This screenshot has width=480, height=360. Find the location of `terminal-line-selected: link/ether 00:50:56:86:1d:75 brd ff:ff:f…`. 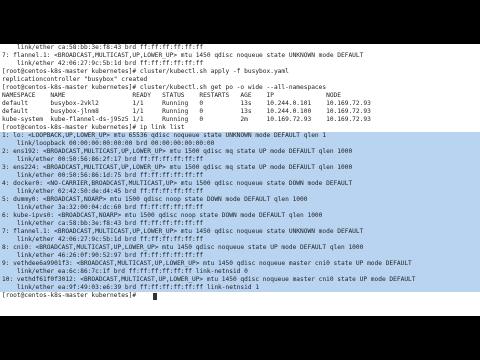

terminal-line-selected: link/ether 00:50:56:86:1d:75 brd ff:ff:f… is located at coordinates (240, 176).